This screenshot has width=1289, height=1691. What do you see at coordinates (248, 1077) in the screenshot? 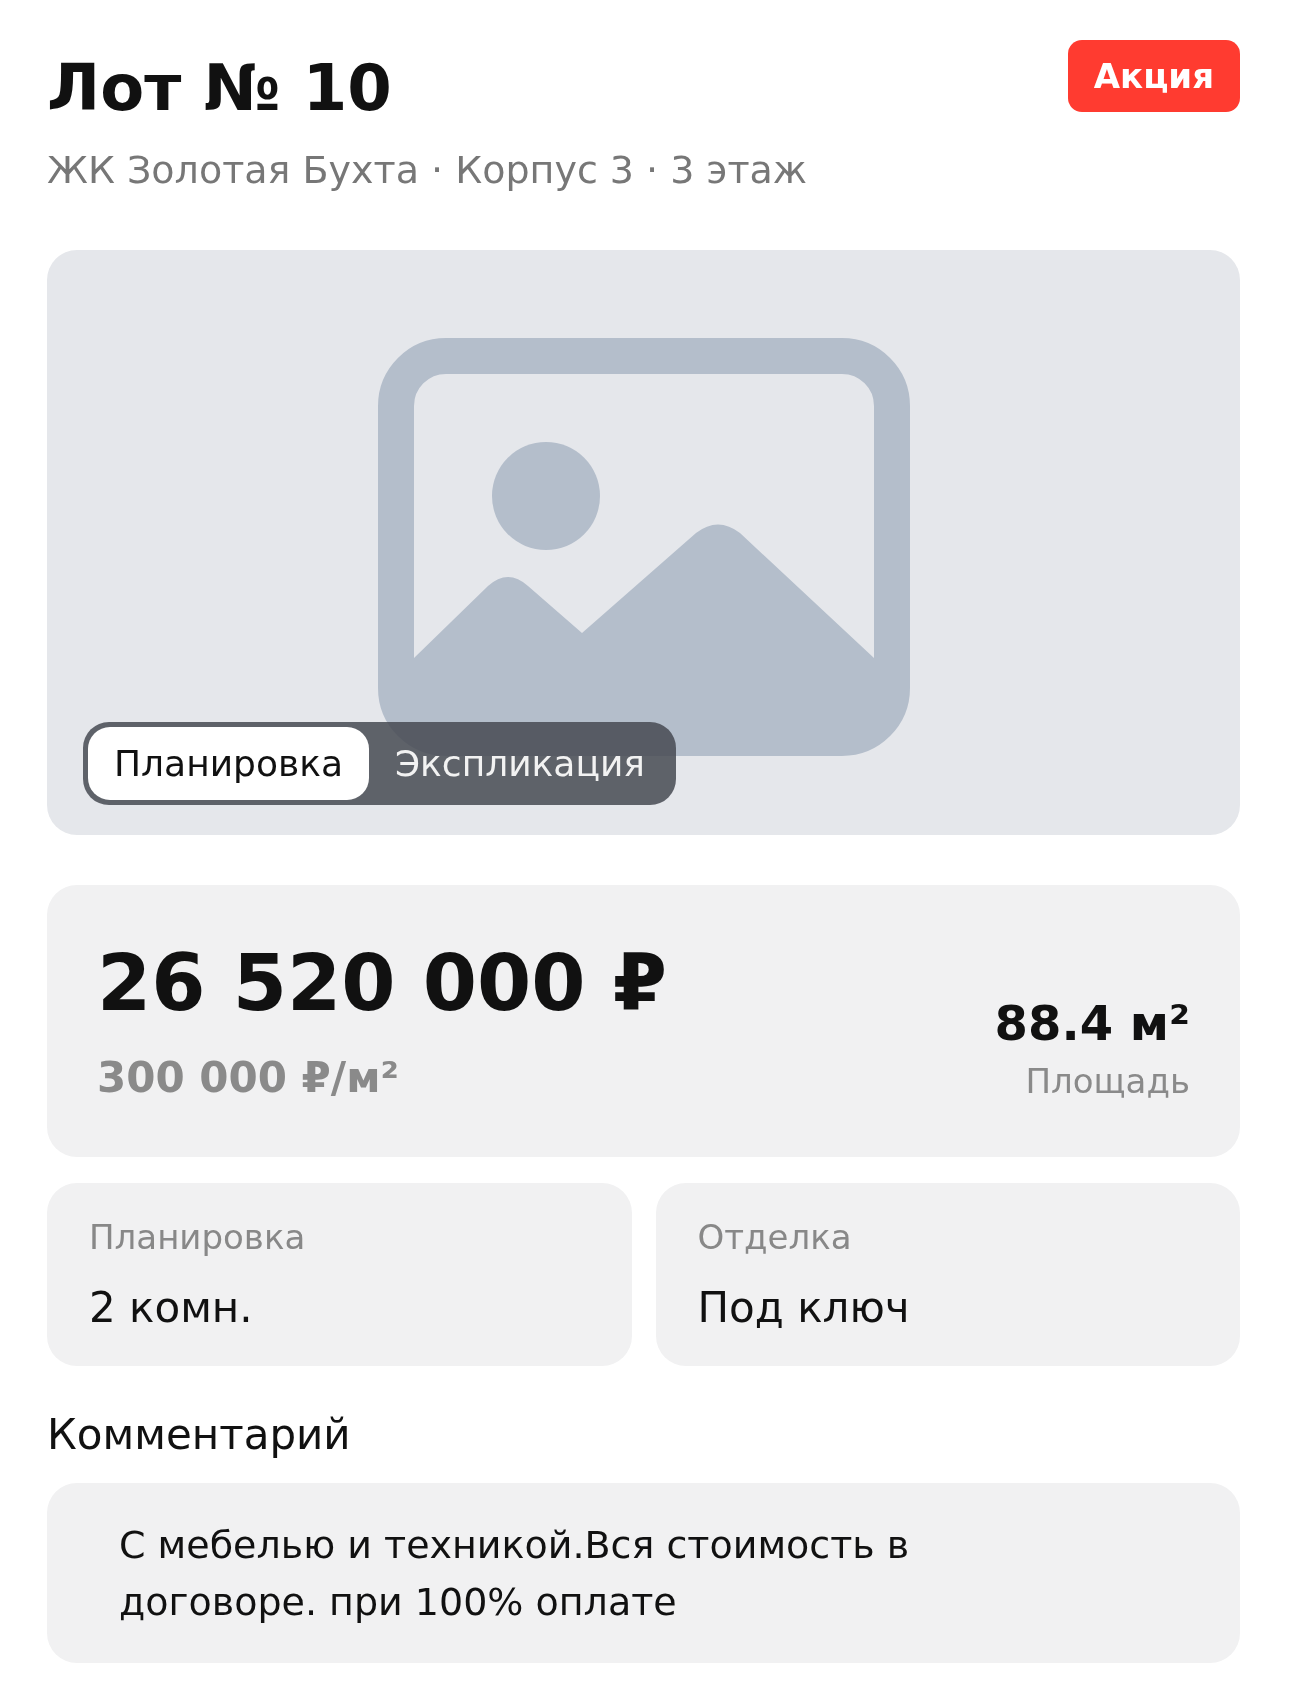
I see `price-per-meter: 300 000 ₽/м²` at bounding box center [248, 1077].